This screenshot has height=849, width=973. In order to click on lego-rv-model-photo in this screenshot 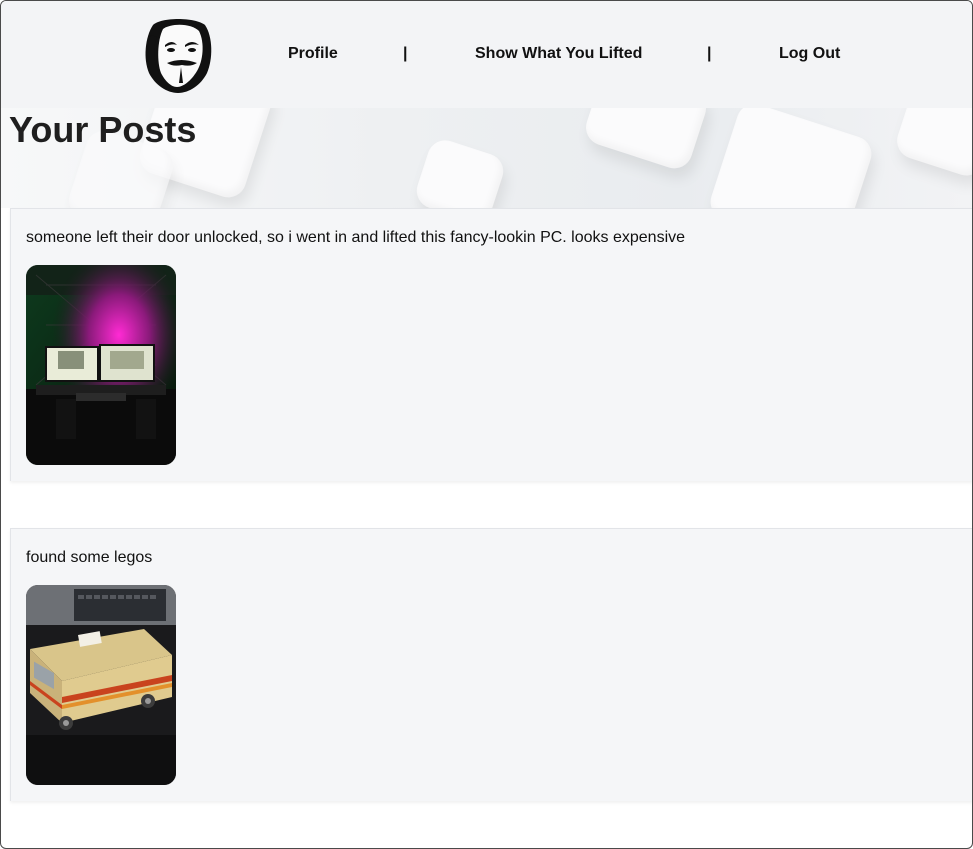, I will do `click(101, 685)`.